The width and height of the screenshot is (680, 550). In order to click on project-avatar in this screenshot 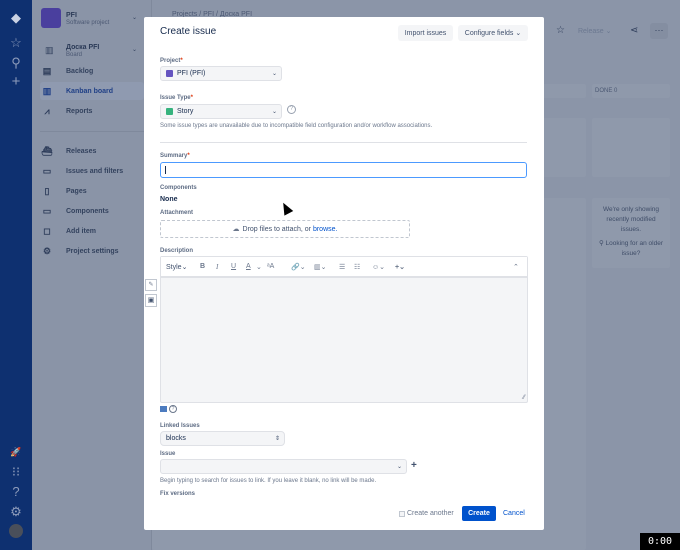, I will do `click(51, 18)`.